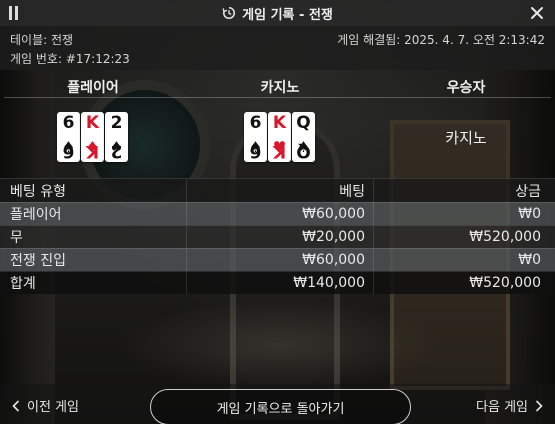 The width and height of the screenshot is (555, 424). Describe the element at coordinates (287, 15) in the screenshot. I see `page-title: 게임 기록 - 전쟁` at that location.